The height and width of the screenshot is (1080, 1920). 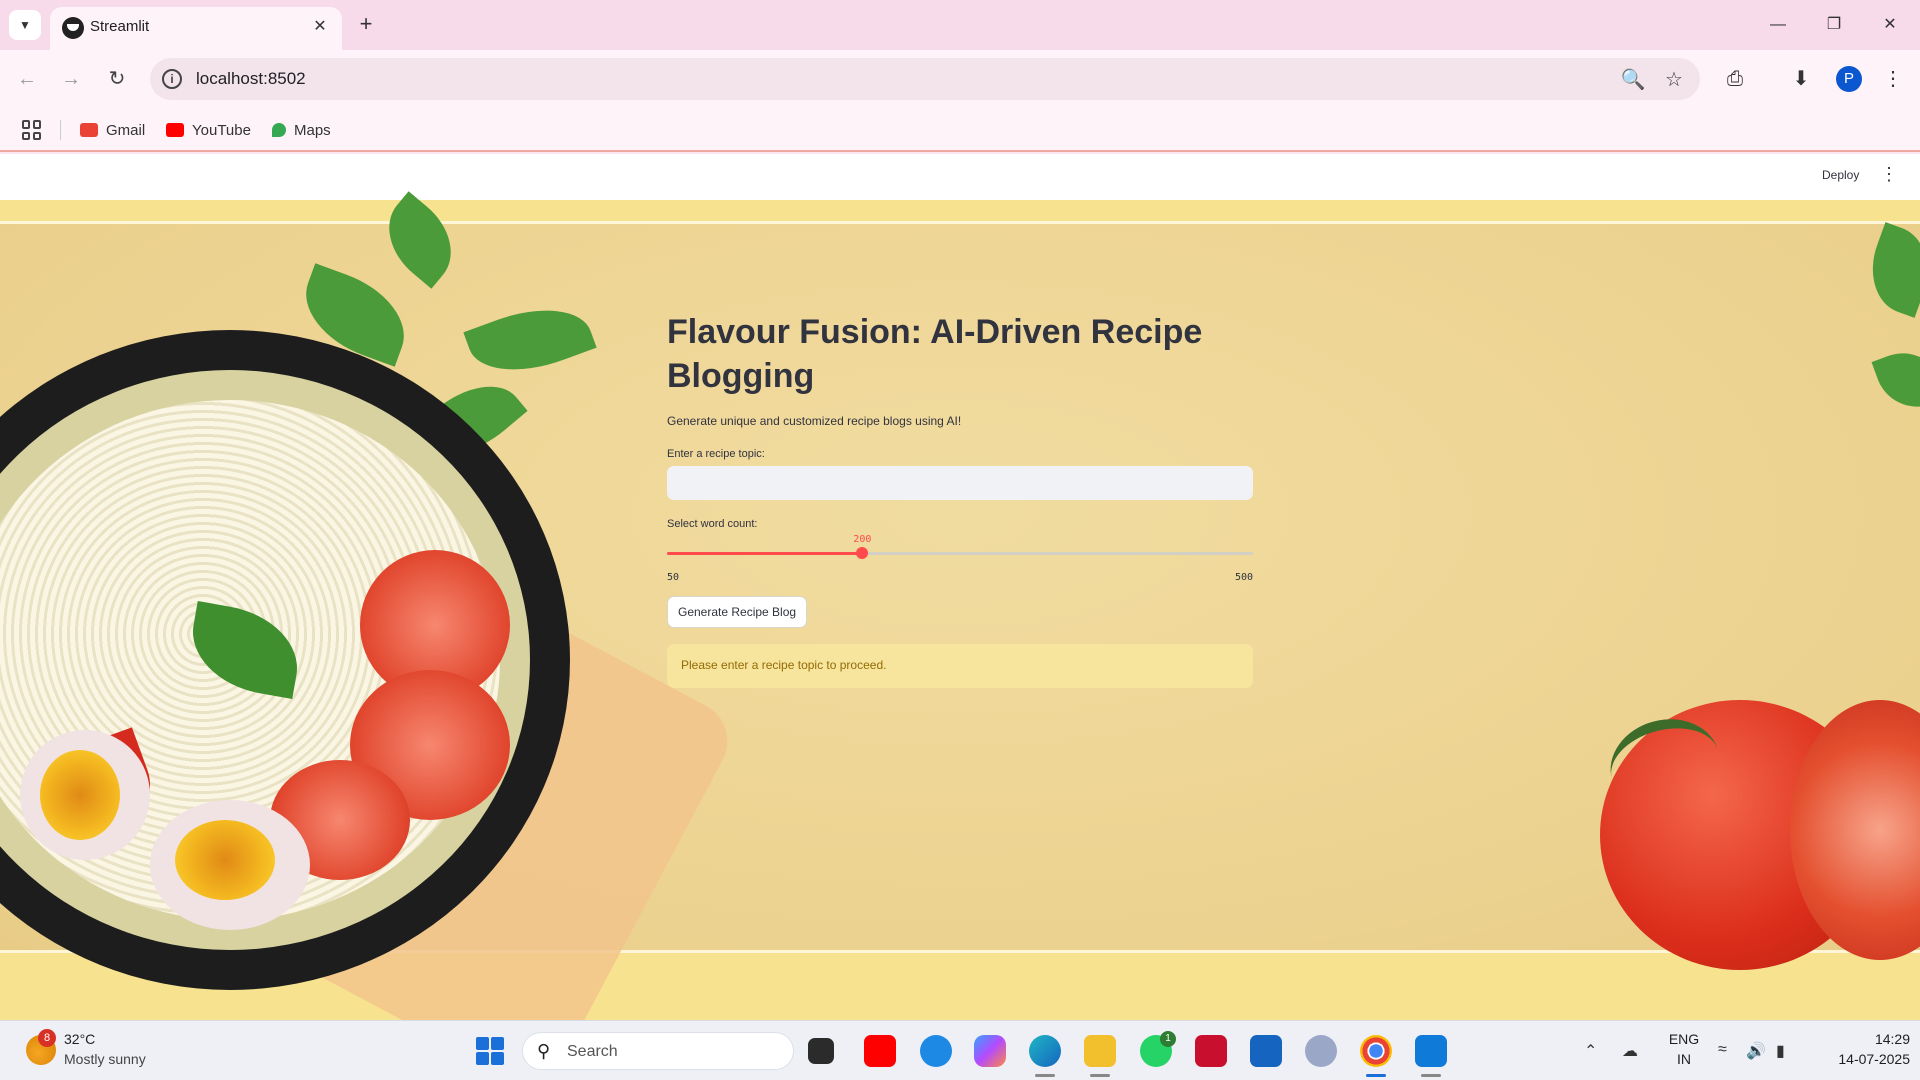 What do you see at coordinates (1860, 1059) in the screenshot?
I see `clock-date: 14-07-2025` at bounding box center [1860, 1059].